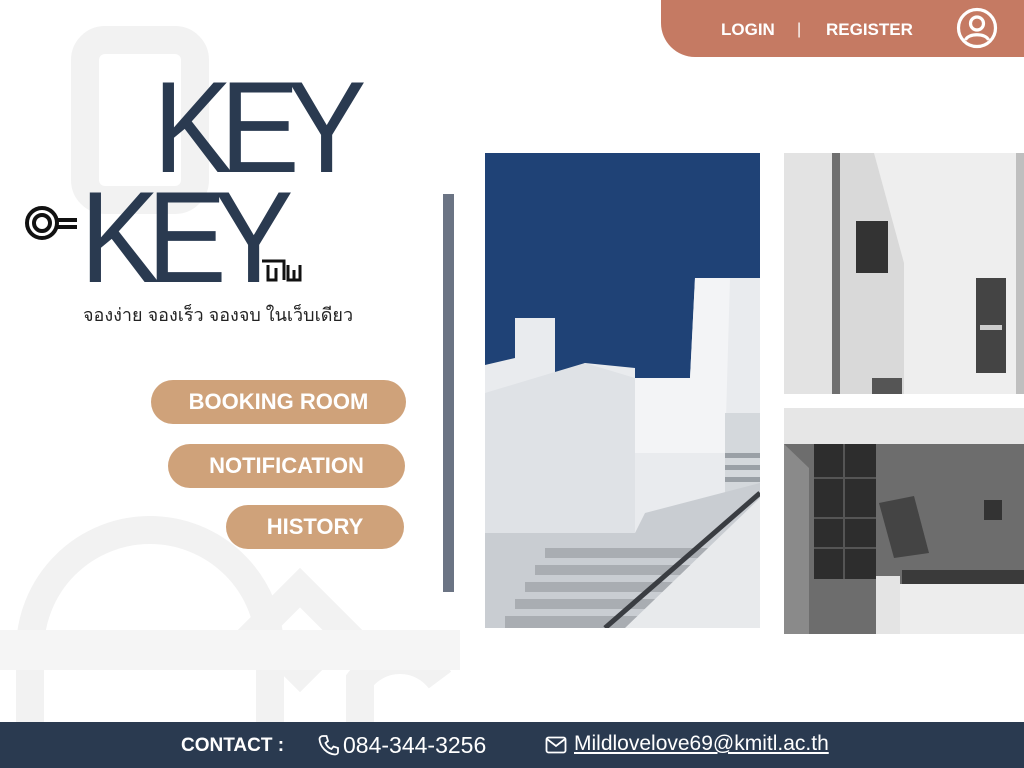  I want to click on logo-text-bottom: KEY, so click(187, 237).